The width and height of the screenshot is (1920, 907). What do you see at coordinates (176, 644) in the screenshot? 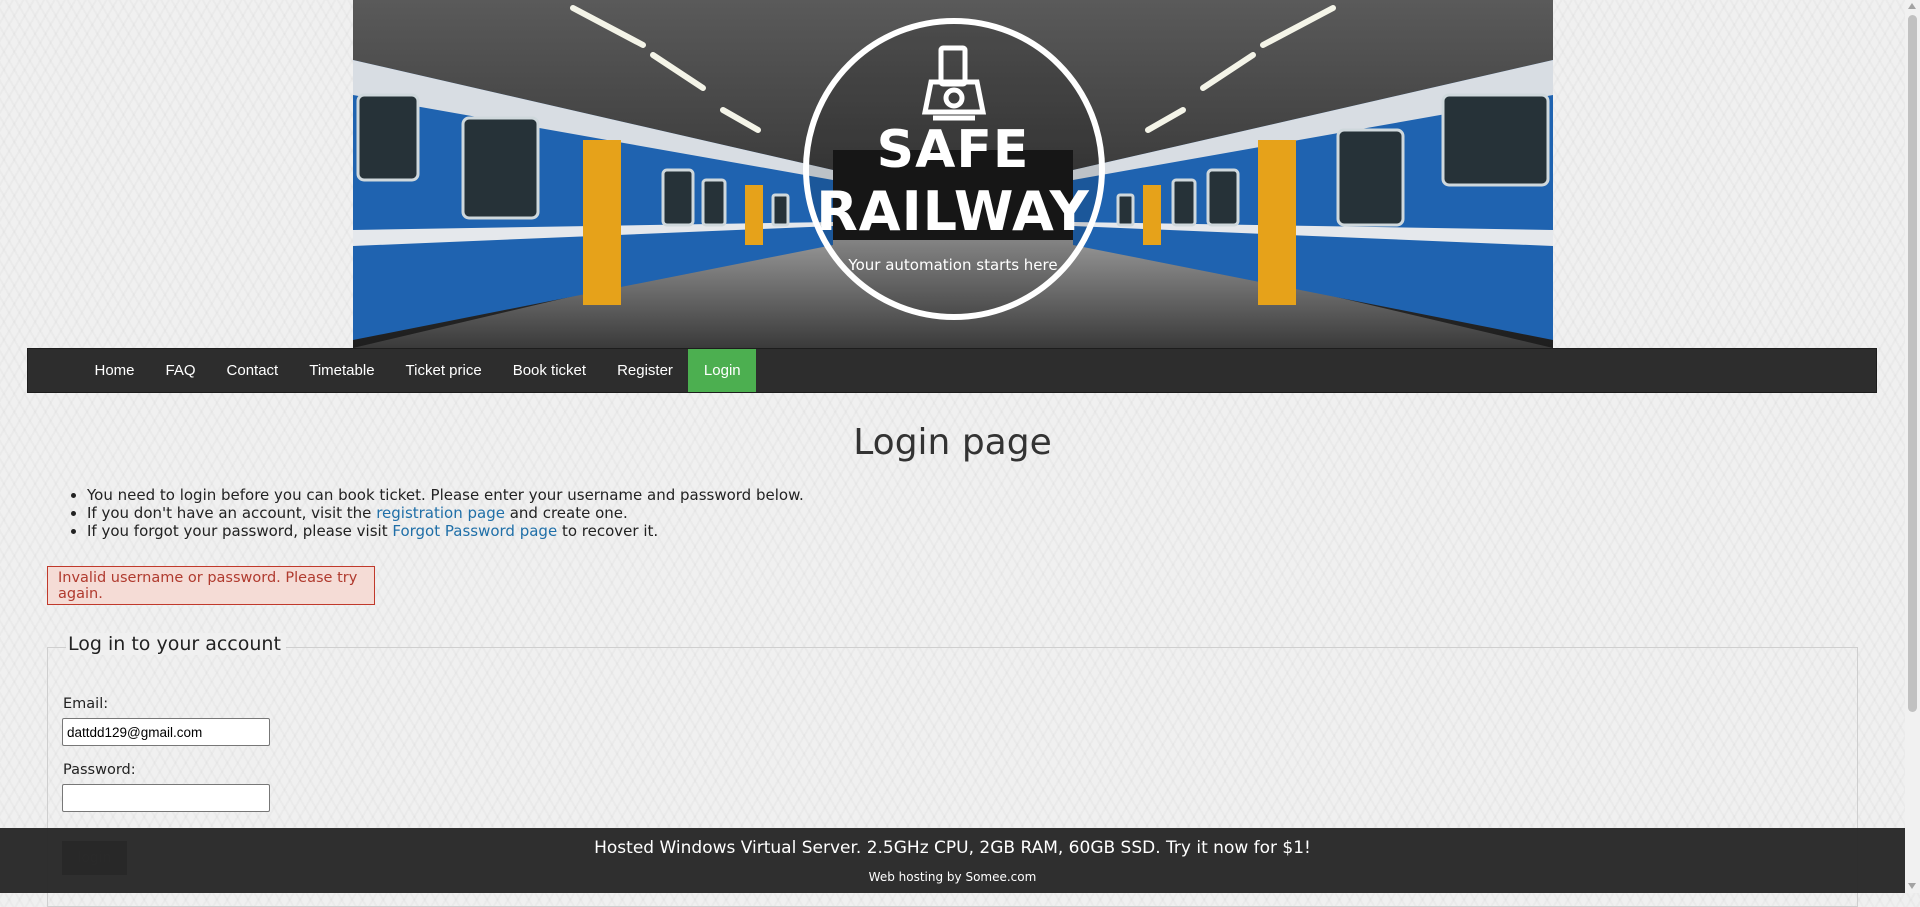
I see `login-fieldset-legend: Log in to your account` at bounding box center [176, 644].